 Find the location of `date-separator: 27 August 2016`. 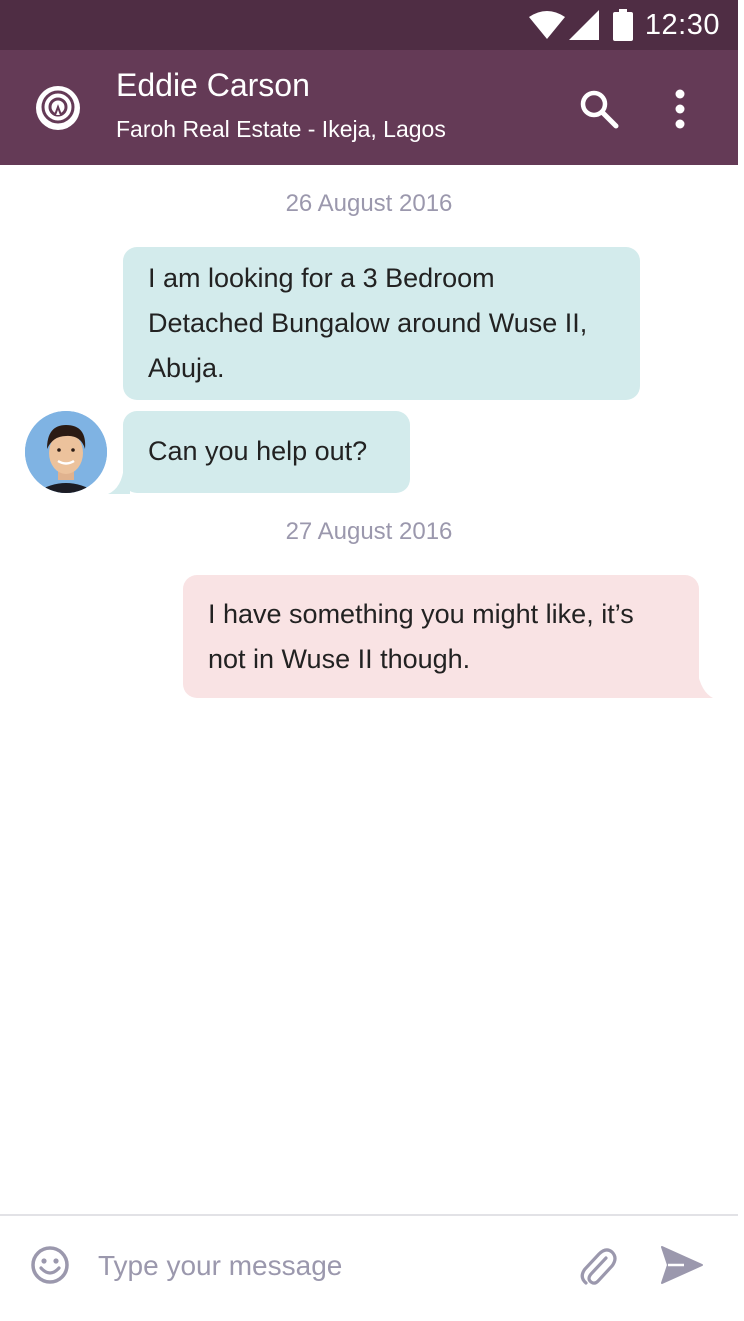

date-separator: 27 August 2016 is located at coordinates (369, 531).